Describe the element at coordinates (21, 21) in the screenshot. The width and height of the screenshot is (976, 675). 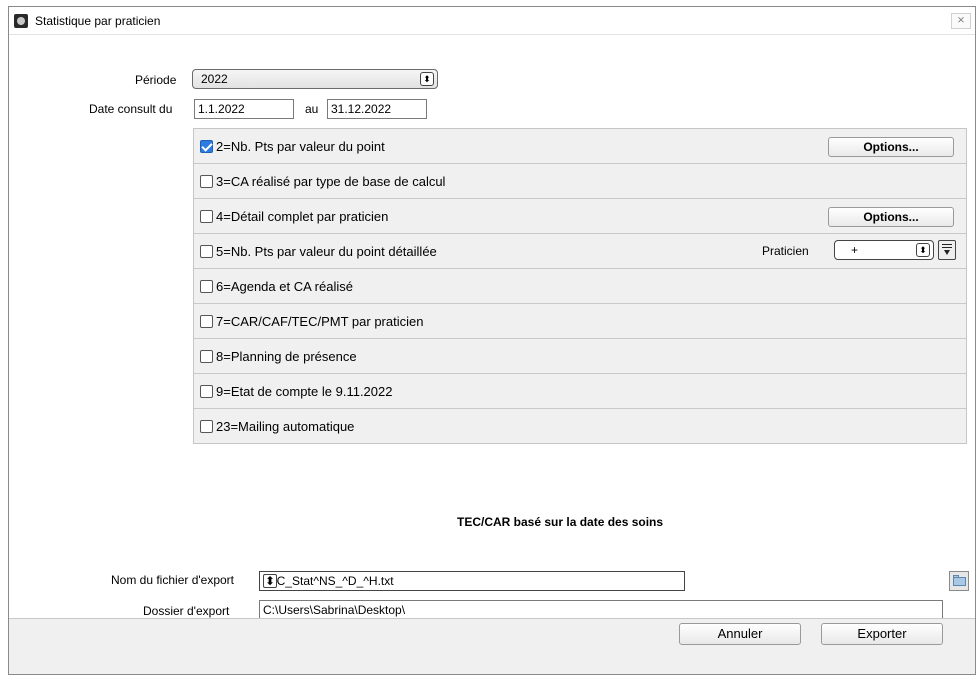
I see `app-icon` at that location.